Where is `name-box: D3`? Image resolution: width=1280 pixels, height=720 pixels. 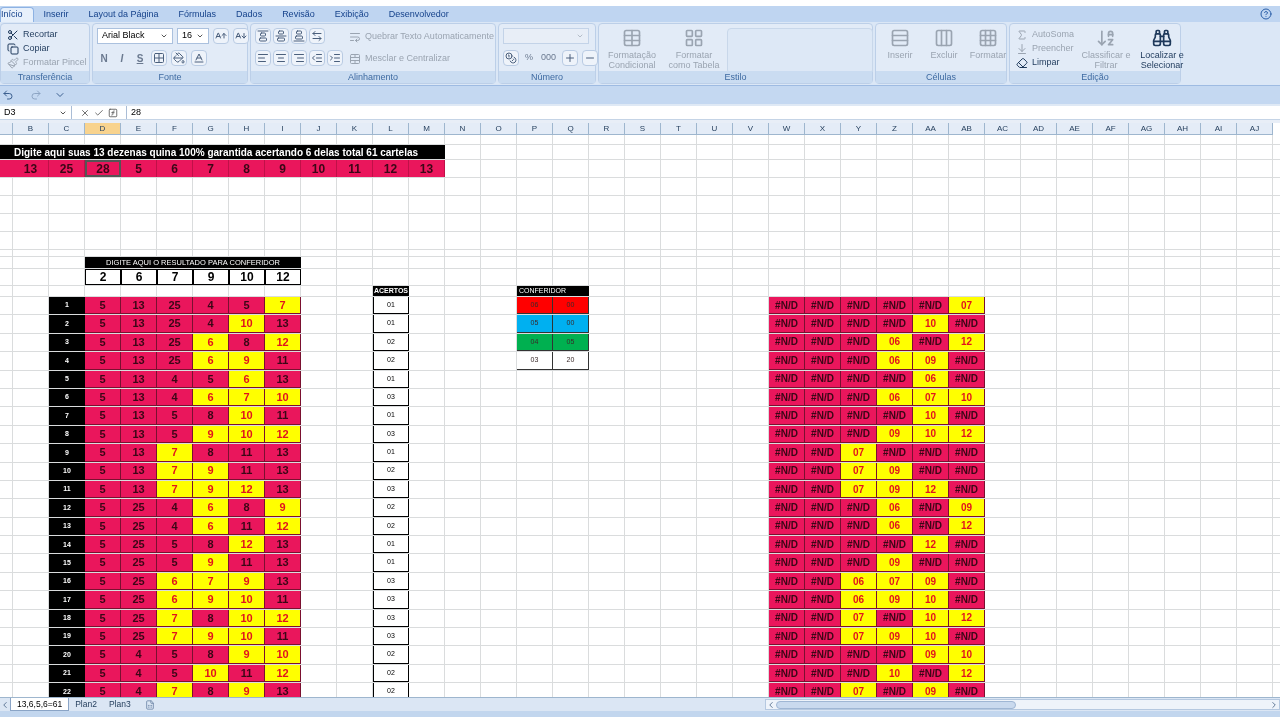 name-box: D3 is located at coordinates (36, 112).